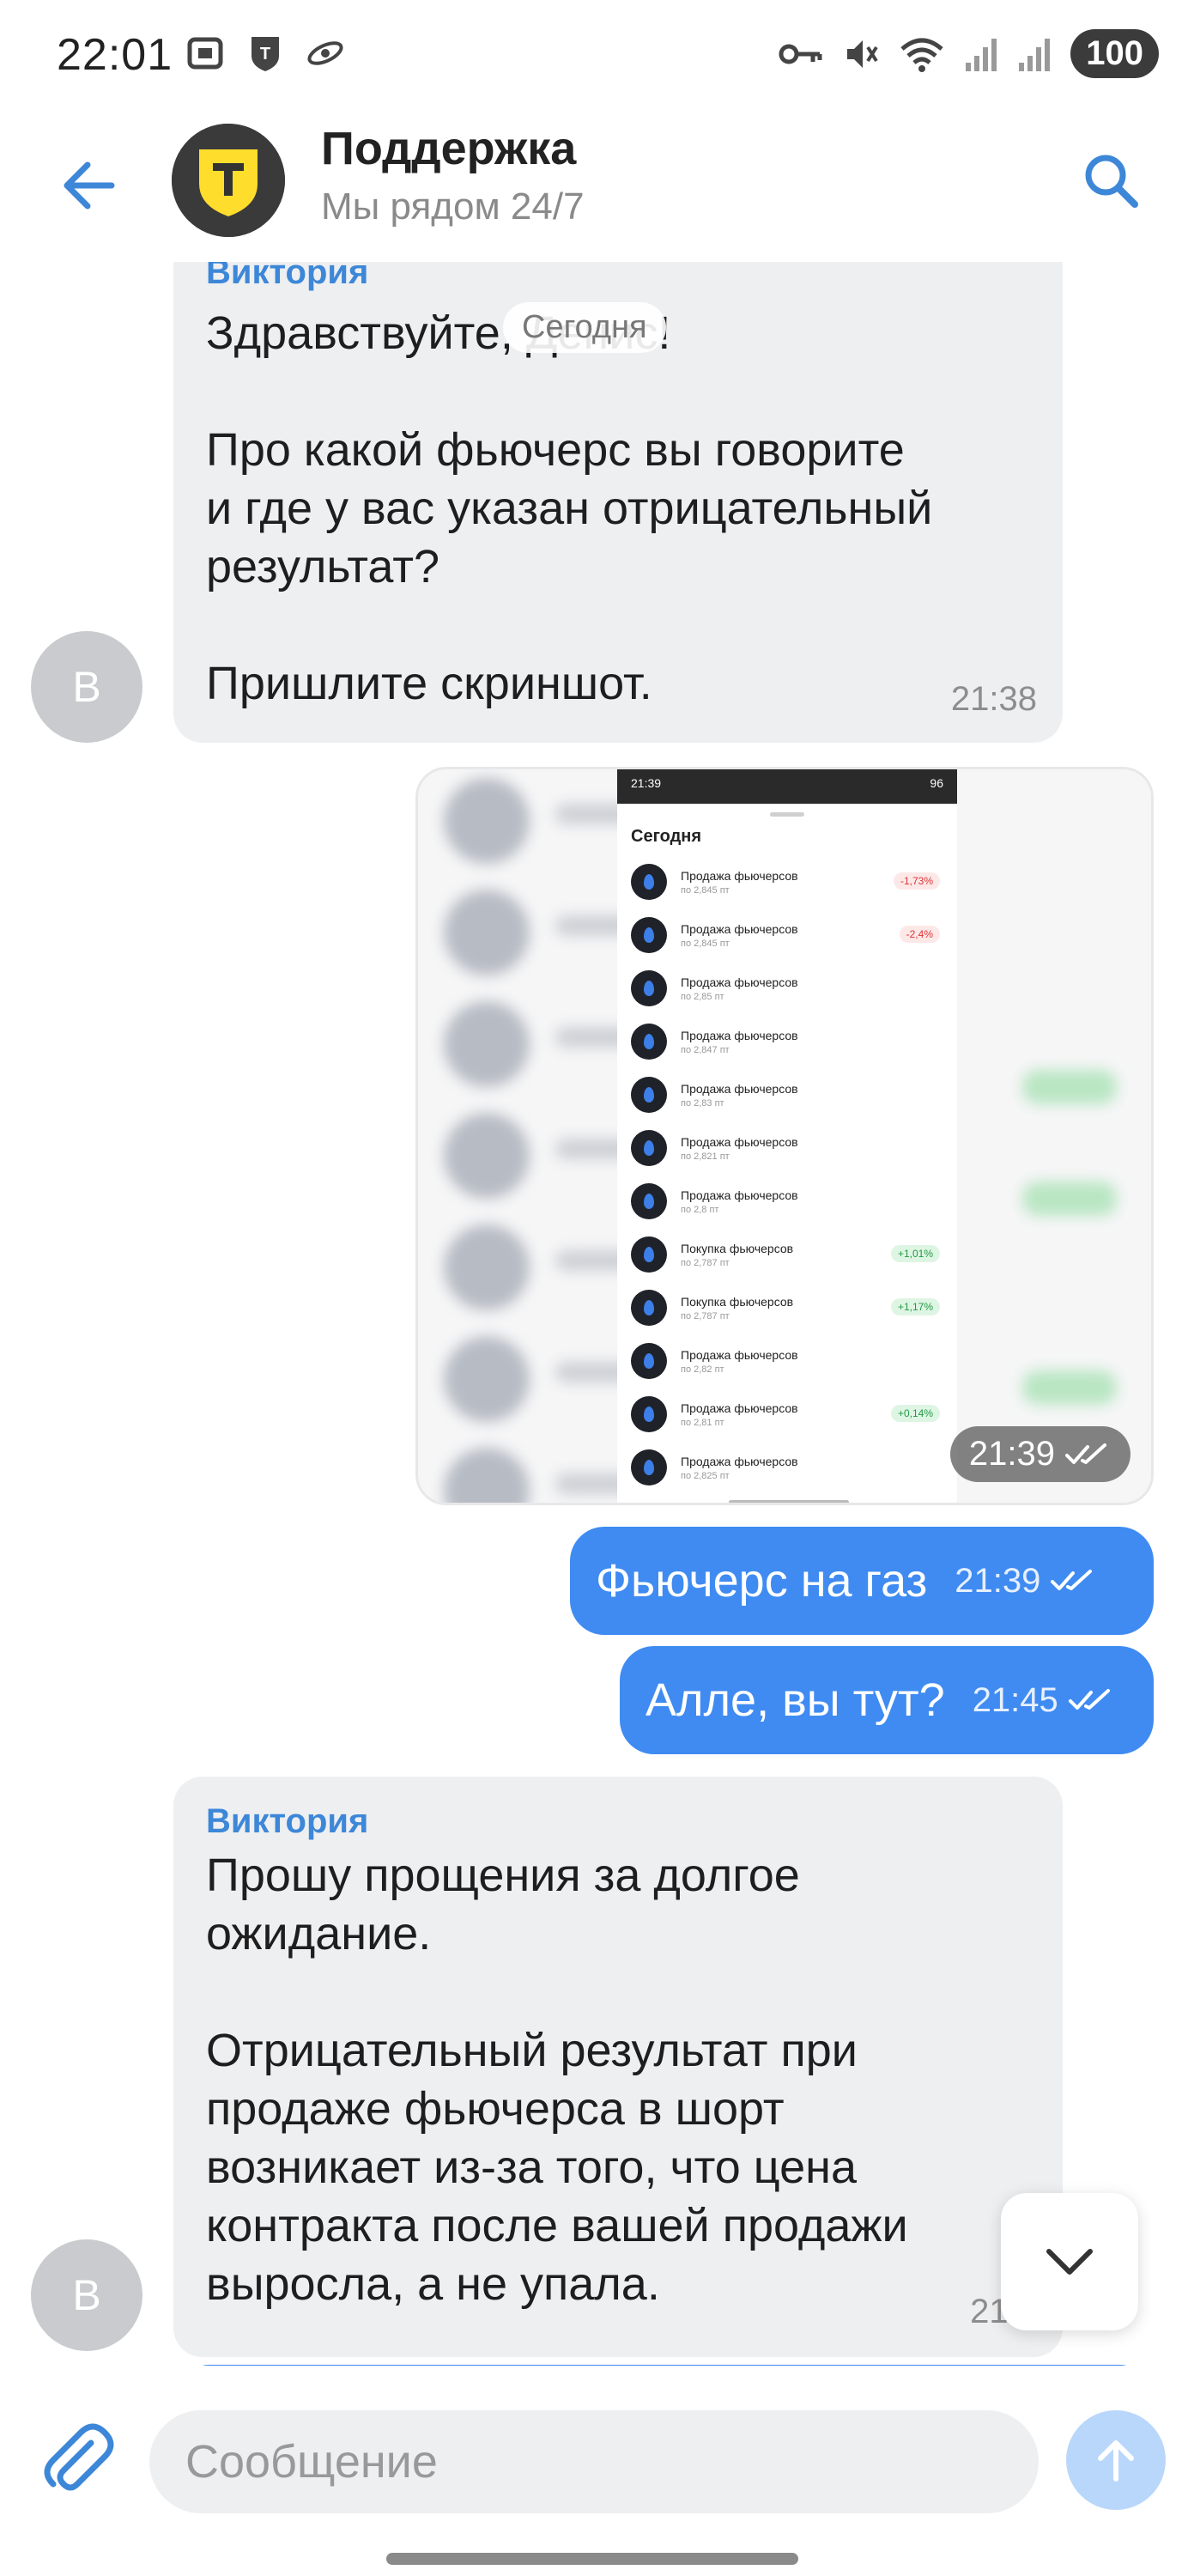  I want to click on message-time: 21:38, so click(993, 699).